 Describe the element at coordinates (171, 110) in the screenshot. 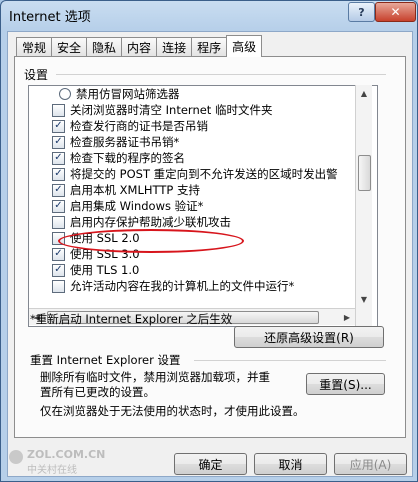

I see `settings-item-label: 关闭浏览器时清空 Internet 临时文件夹` at that location.